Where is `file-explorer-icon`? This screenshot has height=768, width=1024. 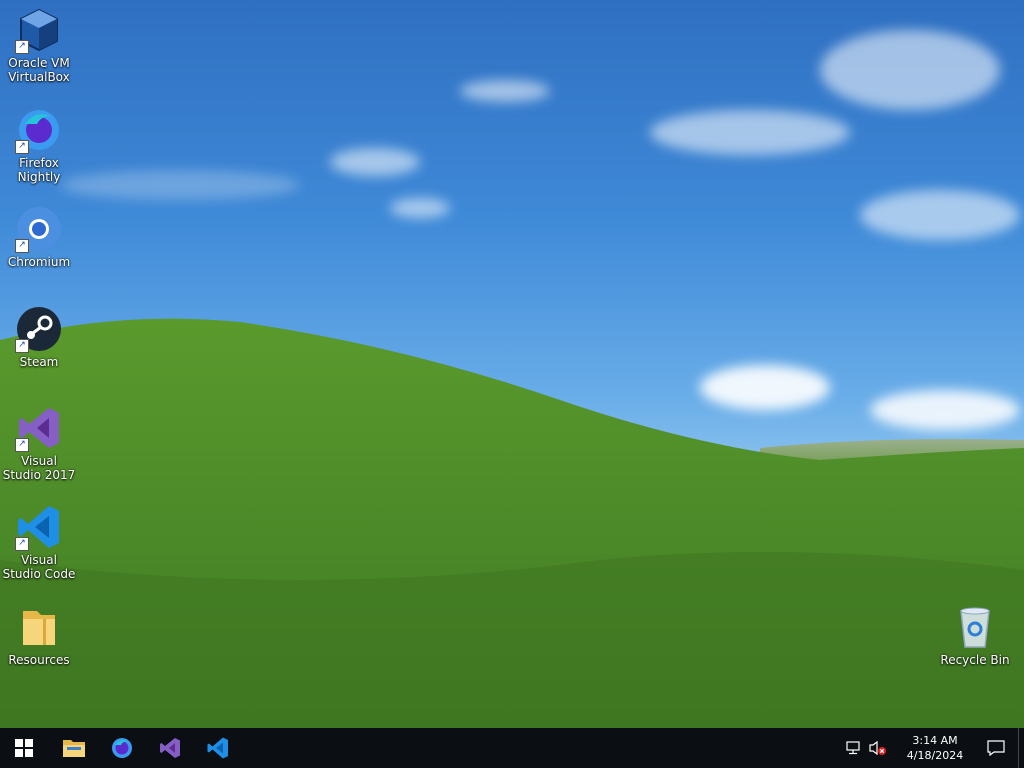
file-explorer-icon is located at coordinates (74, 748).